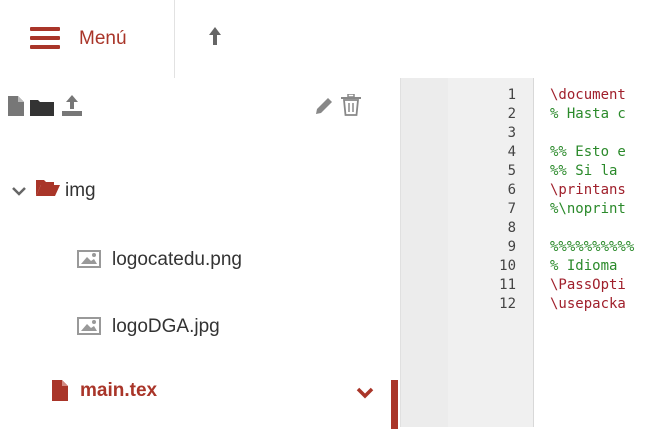  Describe the element at coordinates (177, 259) in the screenshot. I see `tree-item-label: logocatedu.png` at that location.